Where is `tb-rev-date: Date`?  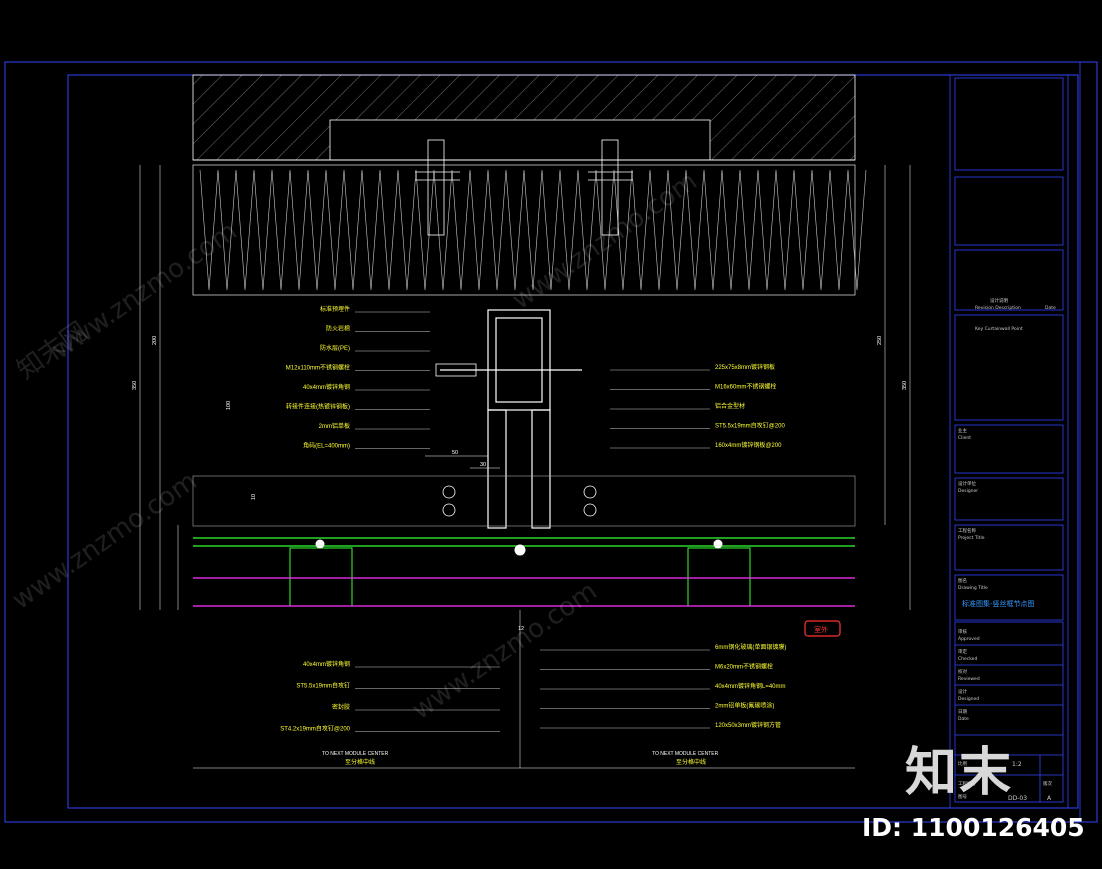 tb-rev-date: Date is located at coordinates (1050, 308).